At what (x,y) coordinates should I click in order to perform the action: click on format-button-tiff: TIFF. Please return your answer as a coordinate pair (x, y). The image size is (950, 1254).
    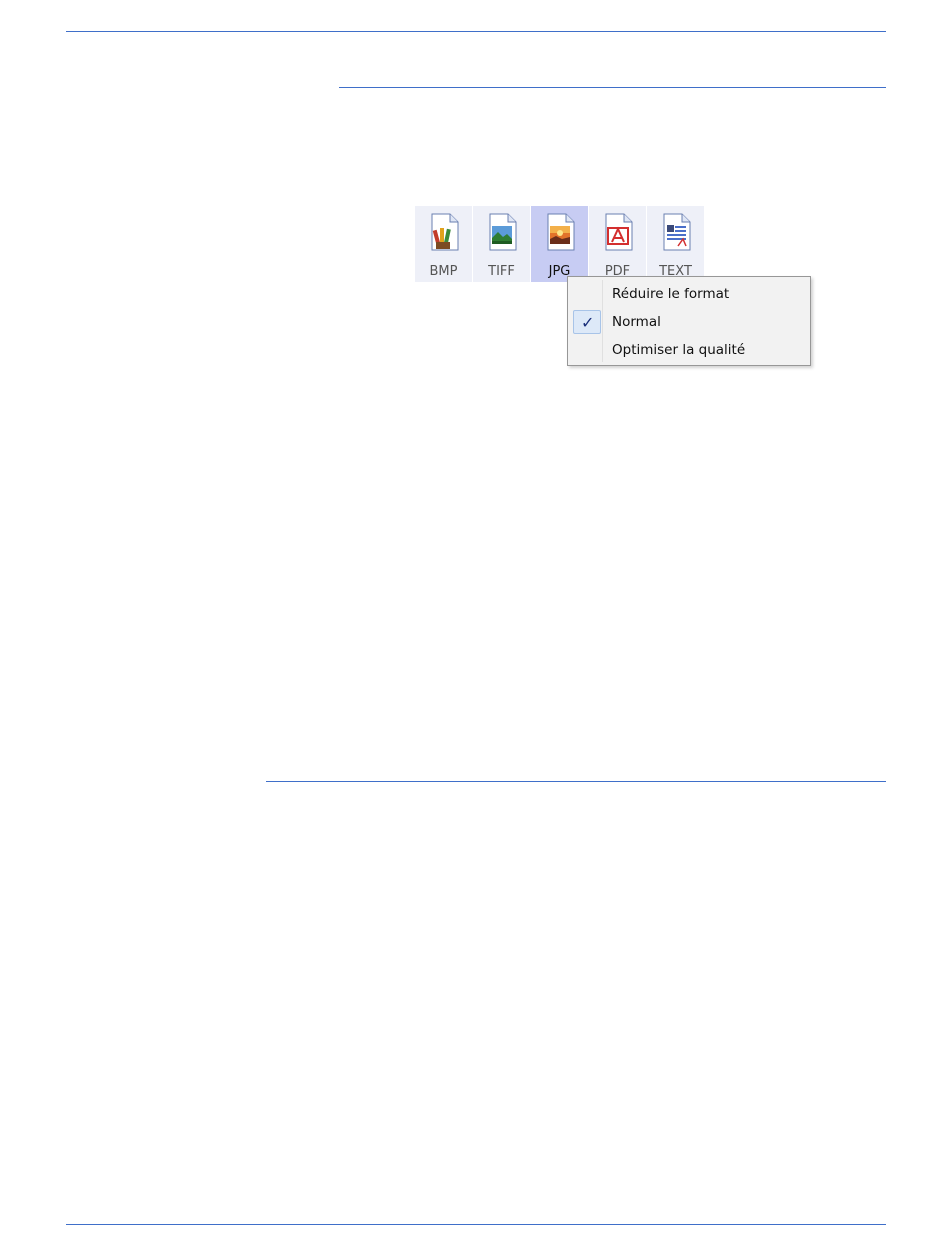
    Looking at the image, I should click on (502, 244).